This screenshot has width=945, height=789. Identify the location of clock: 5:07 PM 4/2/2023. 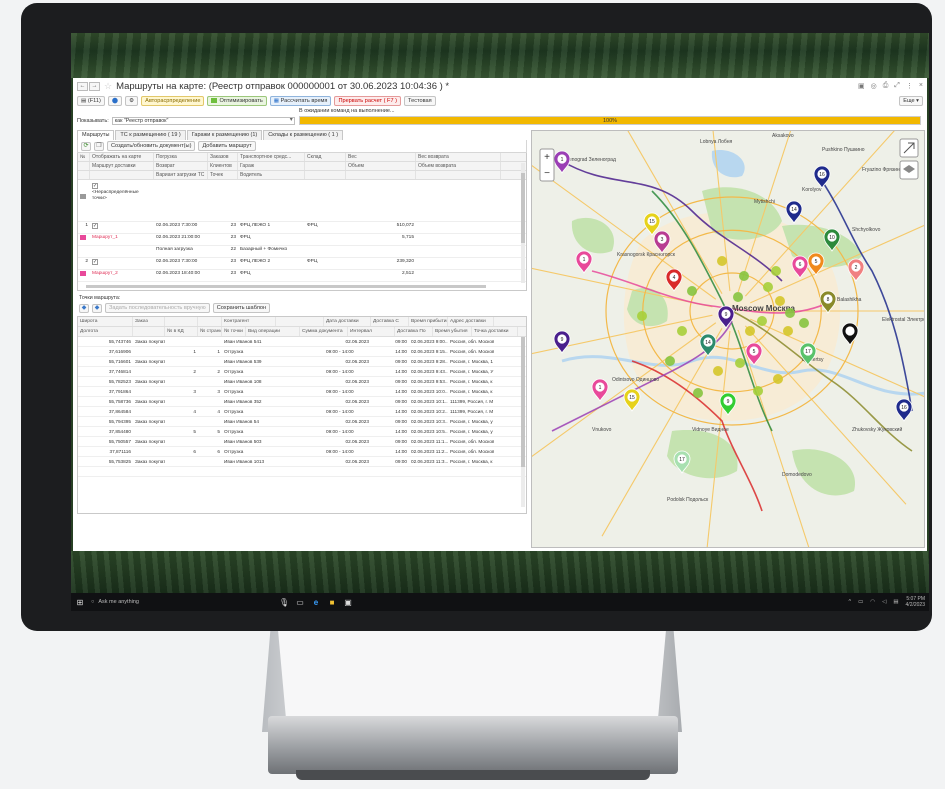
(915, 602).